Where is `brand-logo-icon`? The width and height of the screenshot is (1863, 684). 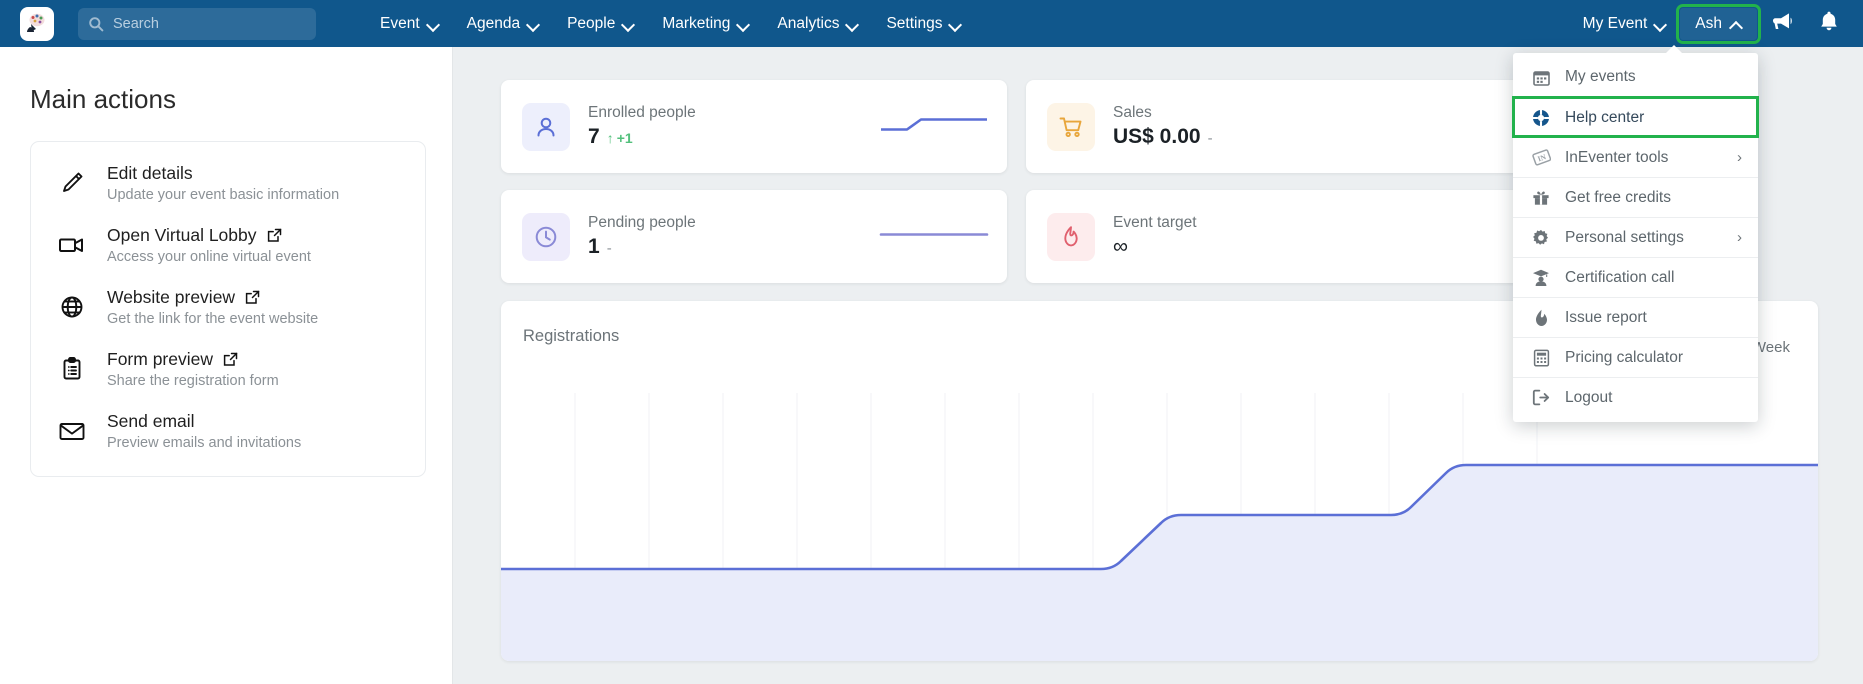
brand-logo-icon is located at coordinates (37, 23).